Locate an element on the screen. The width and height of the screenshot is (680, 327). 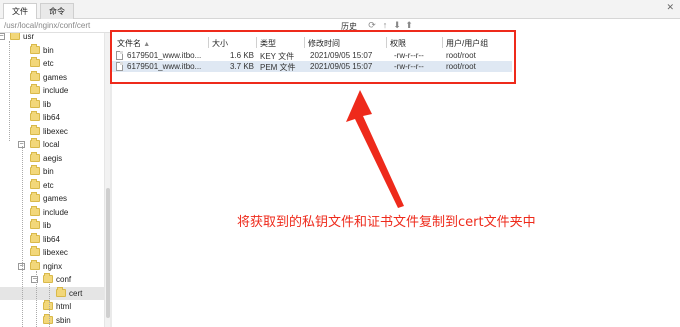
download-icon: ⬇ is located at coordinates (397, 25).